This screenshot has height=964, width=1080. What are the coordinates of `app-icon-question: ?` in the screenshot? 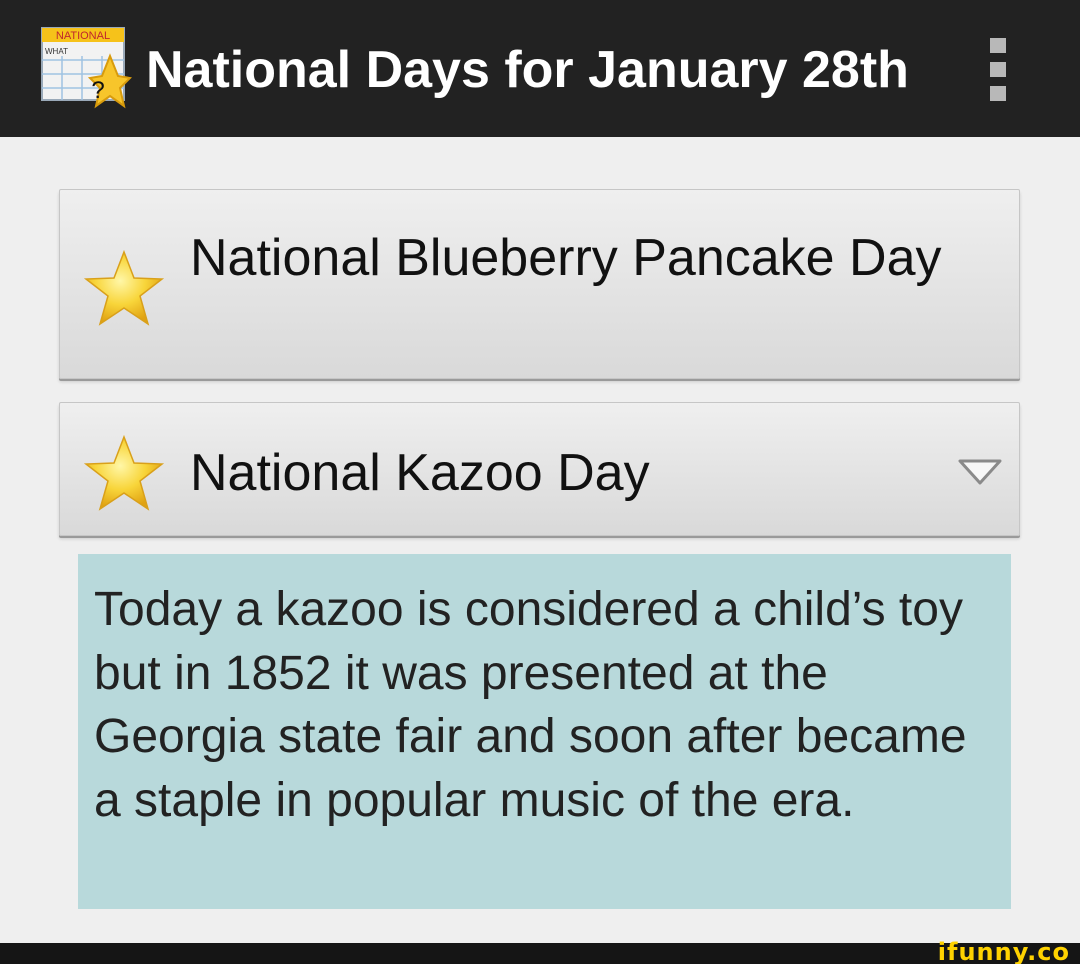 It's located at (97, 90).